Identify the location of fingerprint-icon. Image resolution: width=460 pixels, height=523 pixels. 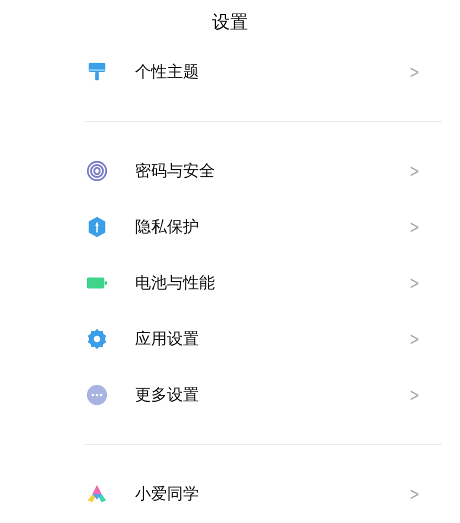
(97, 171).